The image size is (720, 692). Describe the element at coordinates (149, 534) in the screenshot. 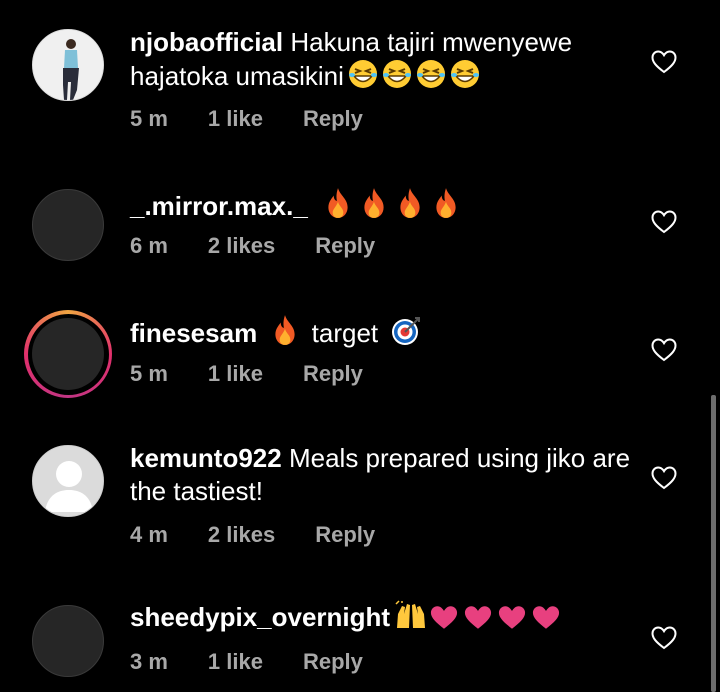

I see `comment-time: 4 m` at that location.